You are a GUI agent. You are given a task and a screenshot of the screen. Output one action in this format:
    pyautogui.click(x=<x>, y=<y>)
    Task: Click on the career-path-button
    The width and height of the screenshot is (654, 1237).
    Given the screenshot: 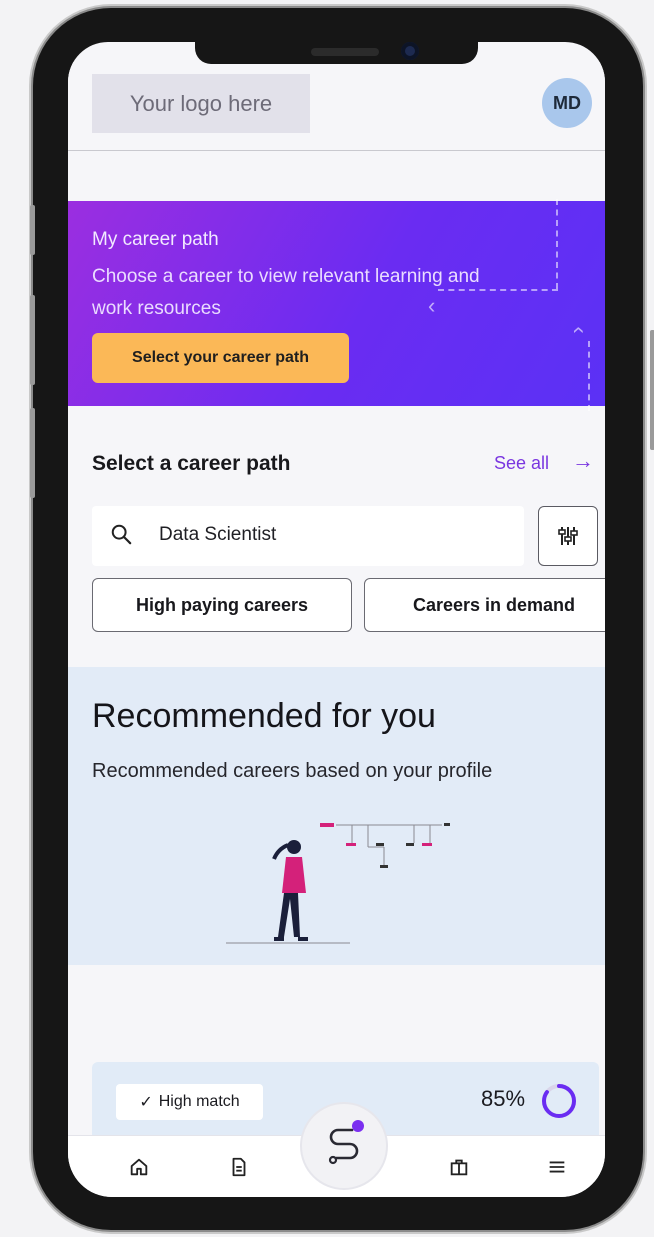 What is the action you would take?
    pyautogui.click(x=344, y=1146)
    